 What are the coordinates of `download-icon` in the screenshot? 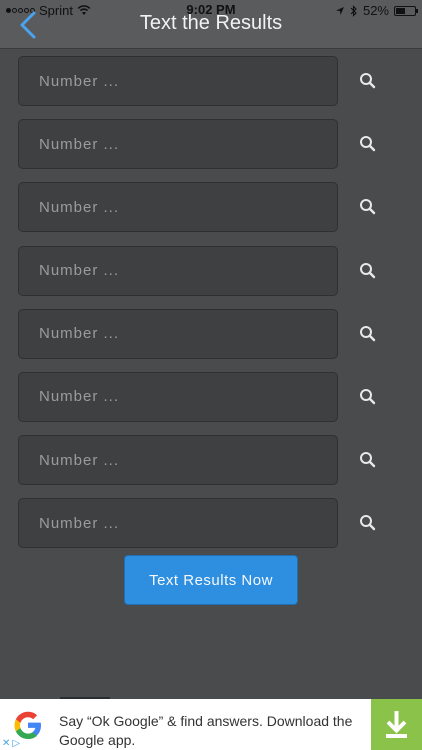 It's located at (396, 724).